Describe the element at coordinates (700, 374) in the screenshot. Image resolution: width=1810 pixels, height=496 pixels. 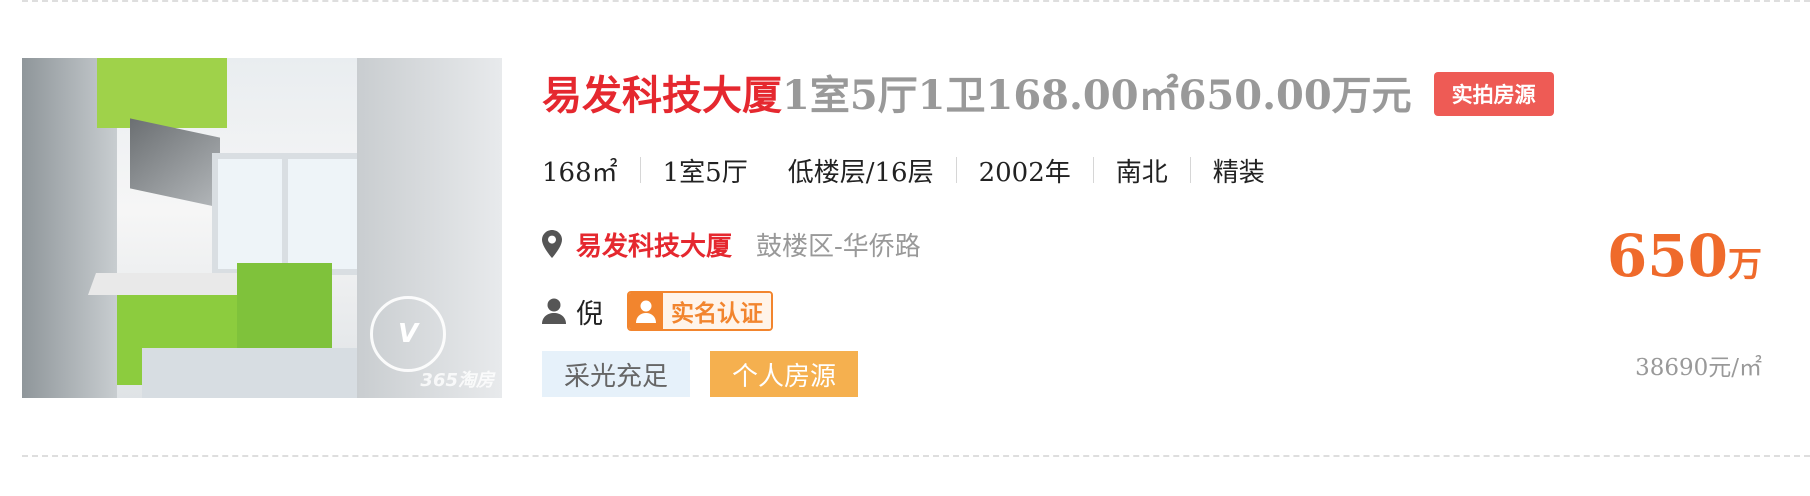
I see `listing-tags: 采光充足 个人房源` at that location.